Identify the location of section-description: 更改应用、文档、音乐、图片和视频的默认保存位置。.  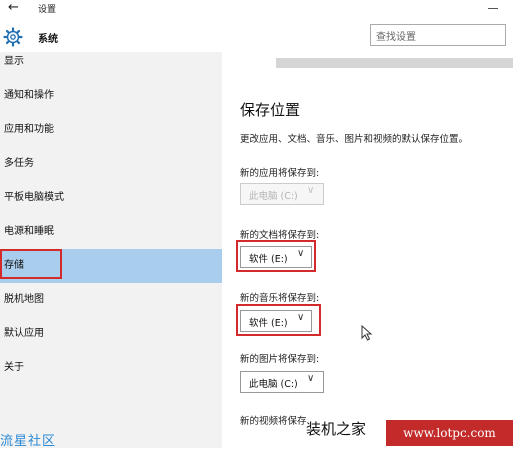
(354, 139).